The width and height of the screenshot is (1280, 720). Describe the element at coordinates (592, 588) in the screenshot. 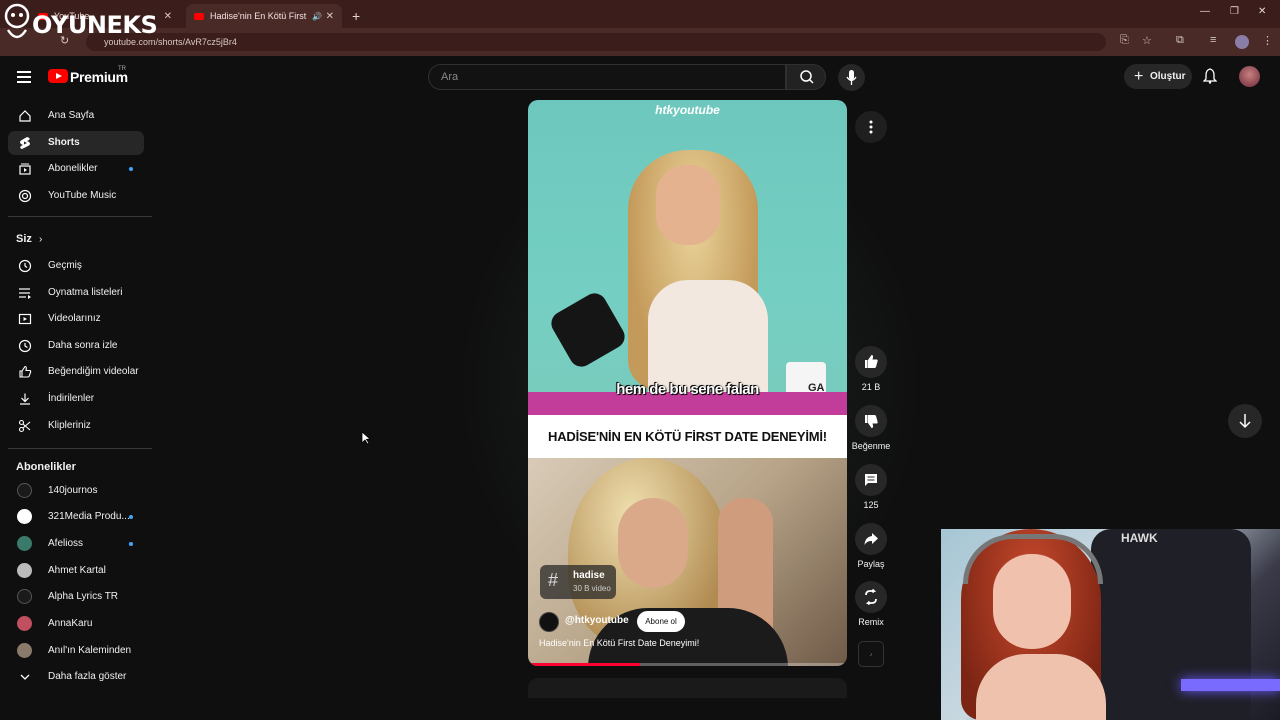

I see `hashtag-count: 30 B video` at that location.